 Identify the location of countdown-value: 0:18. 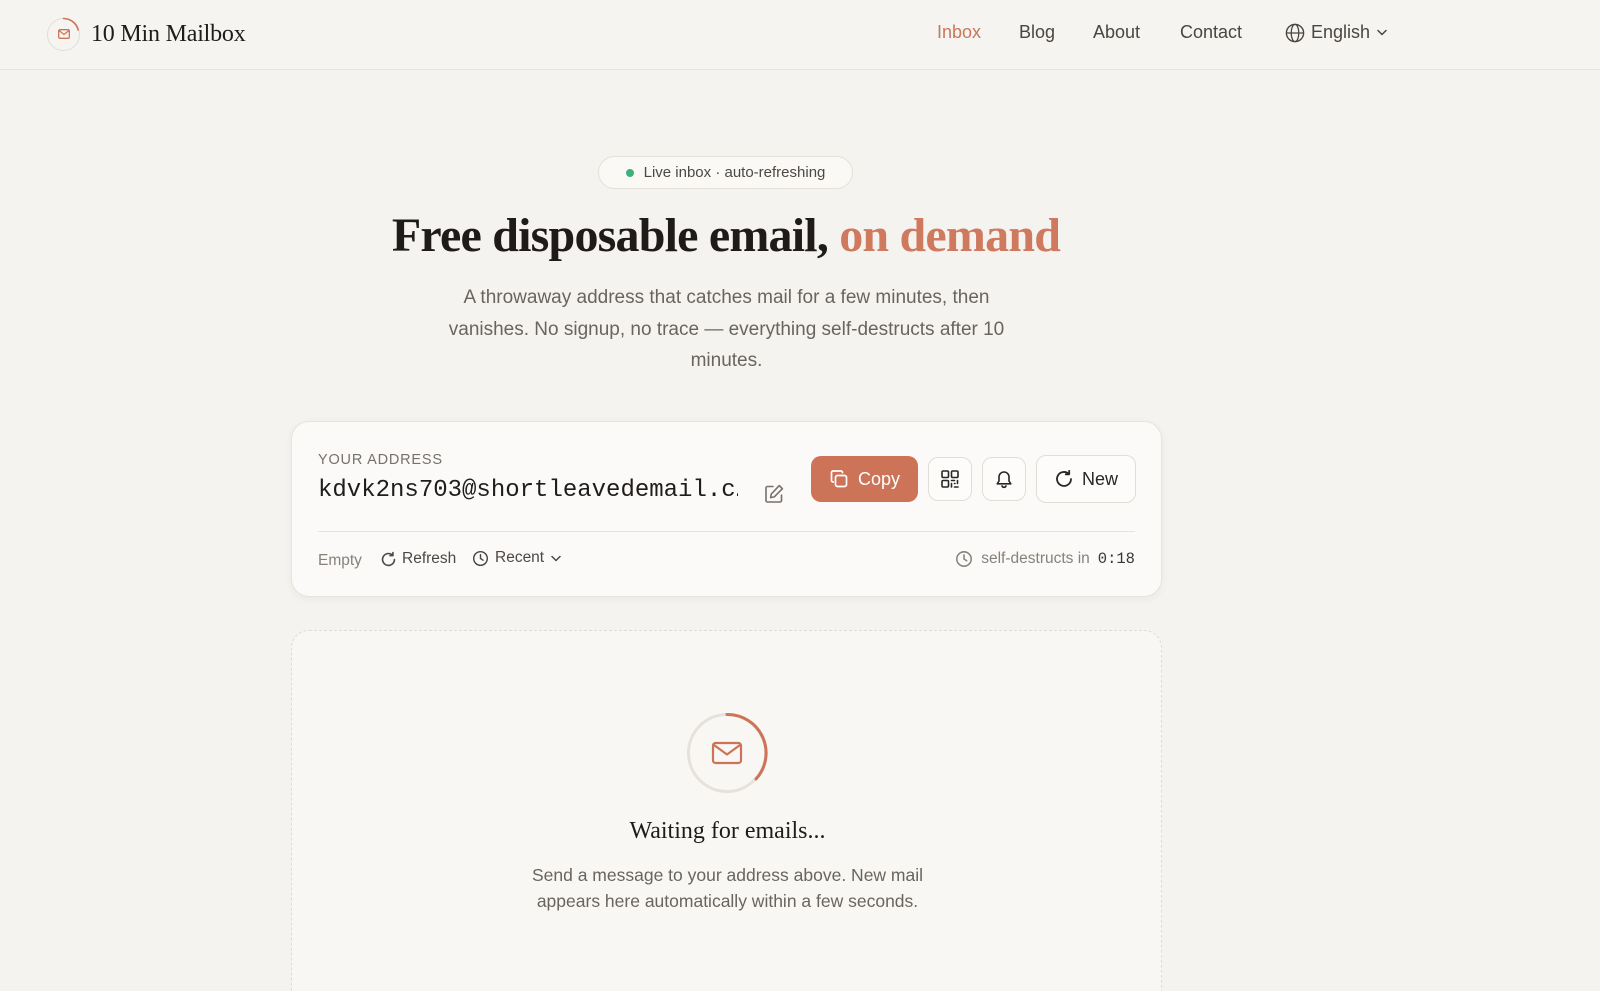
(1116, 559).